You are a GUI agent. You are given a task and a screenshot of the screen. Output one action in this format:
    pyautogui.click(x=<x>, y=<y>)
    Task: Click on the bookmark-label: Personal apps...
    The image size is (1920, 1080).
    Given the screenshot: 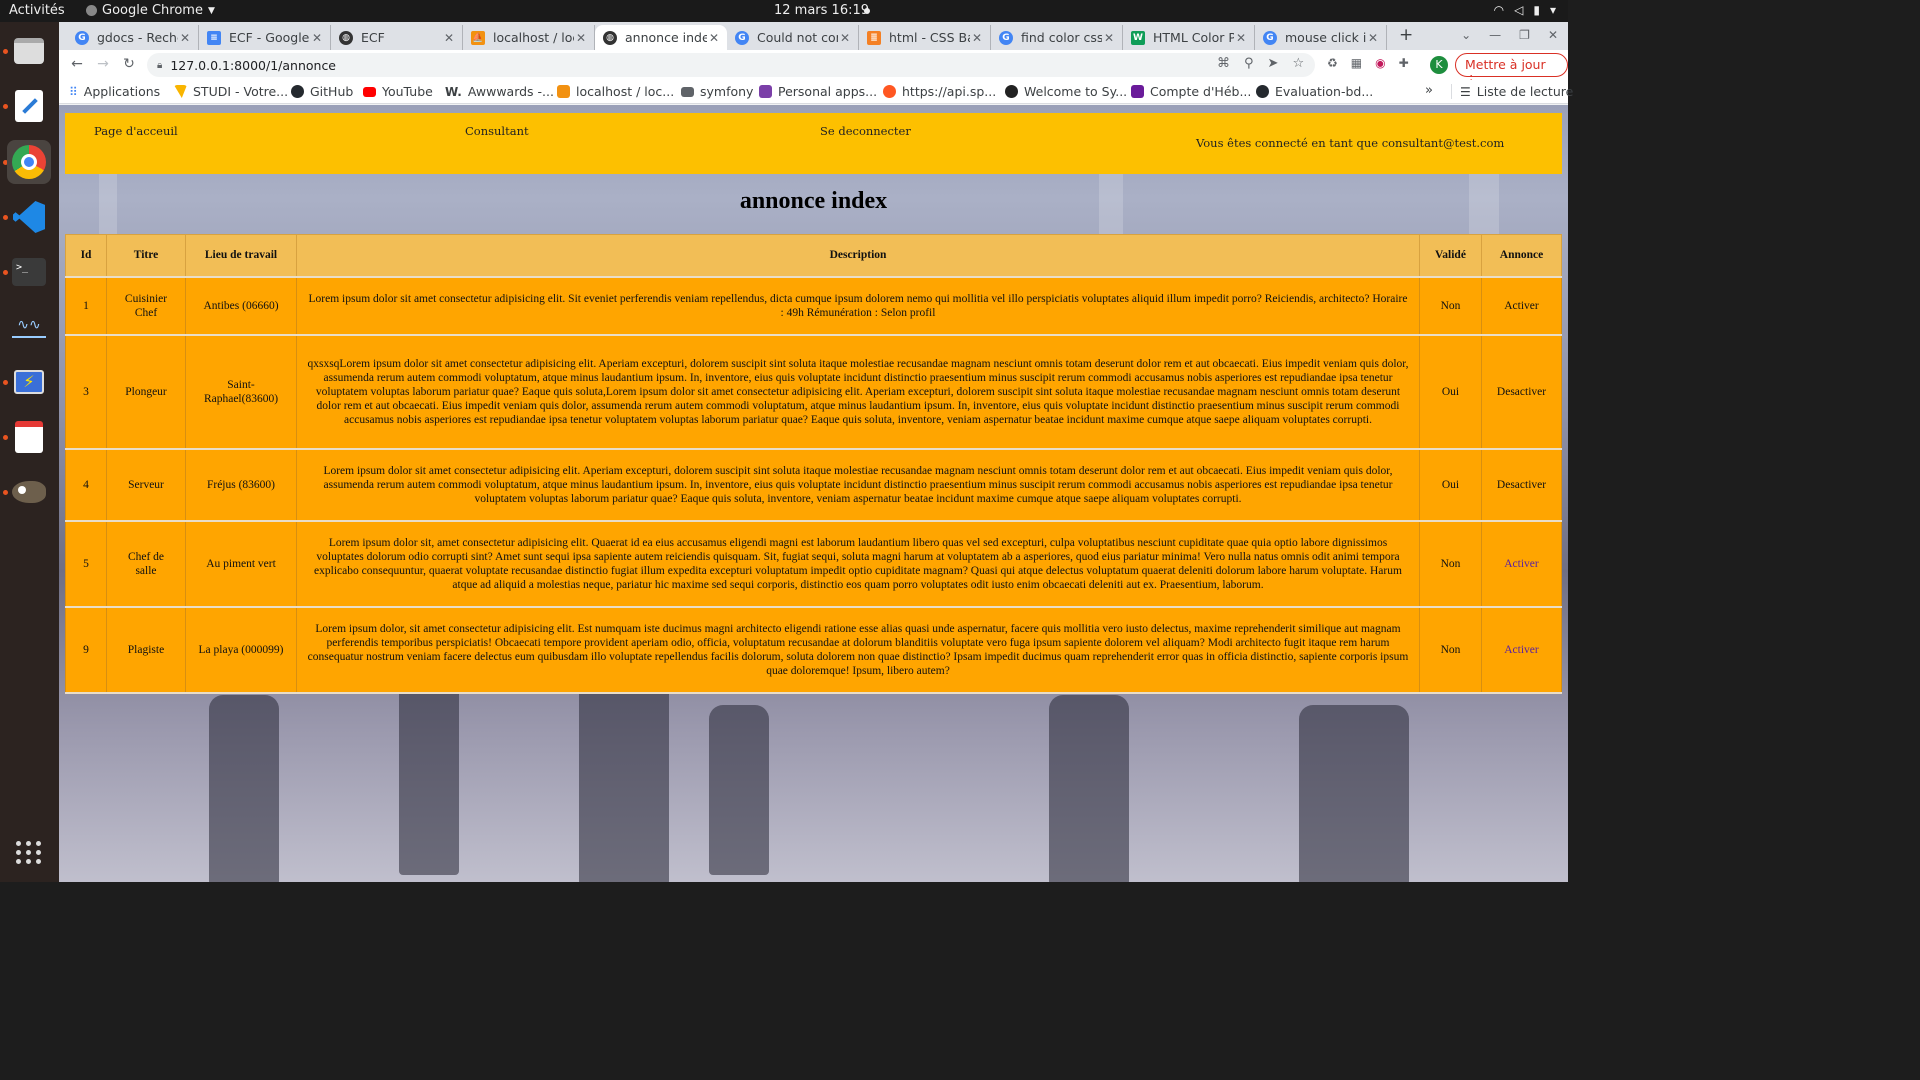 What is the action you would take?
    pyautogui.click(x=828, y=91)
    